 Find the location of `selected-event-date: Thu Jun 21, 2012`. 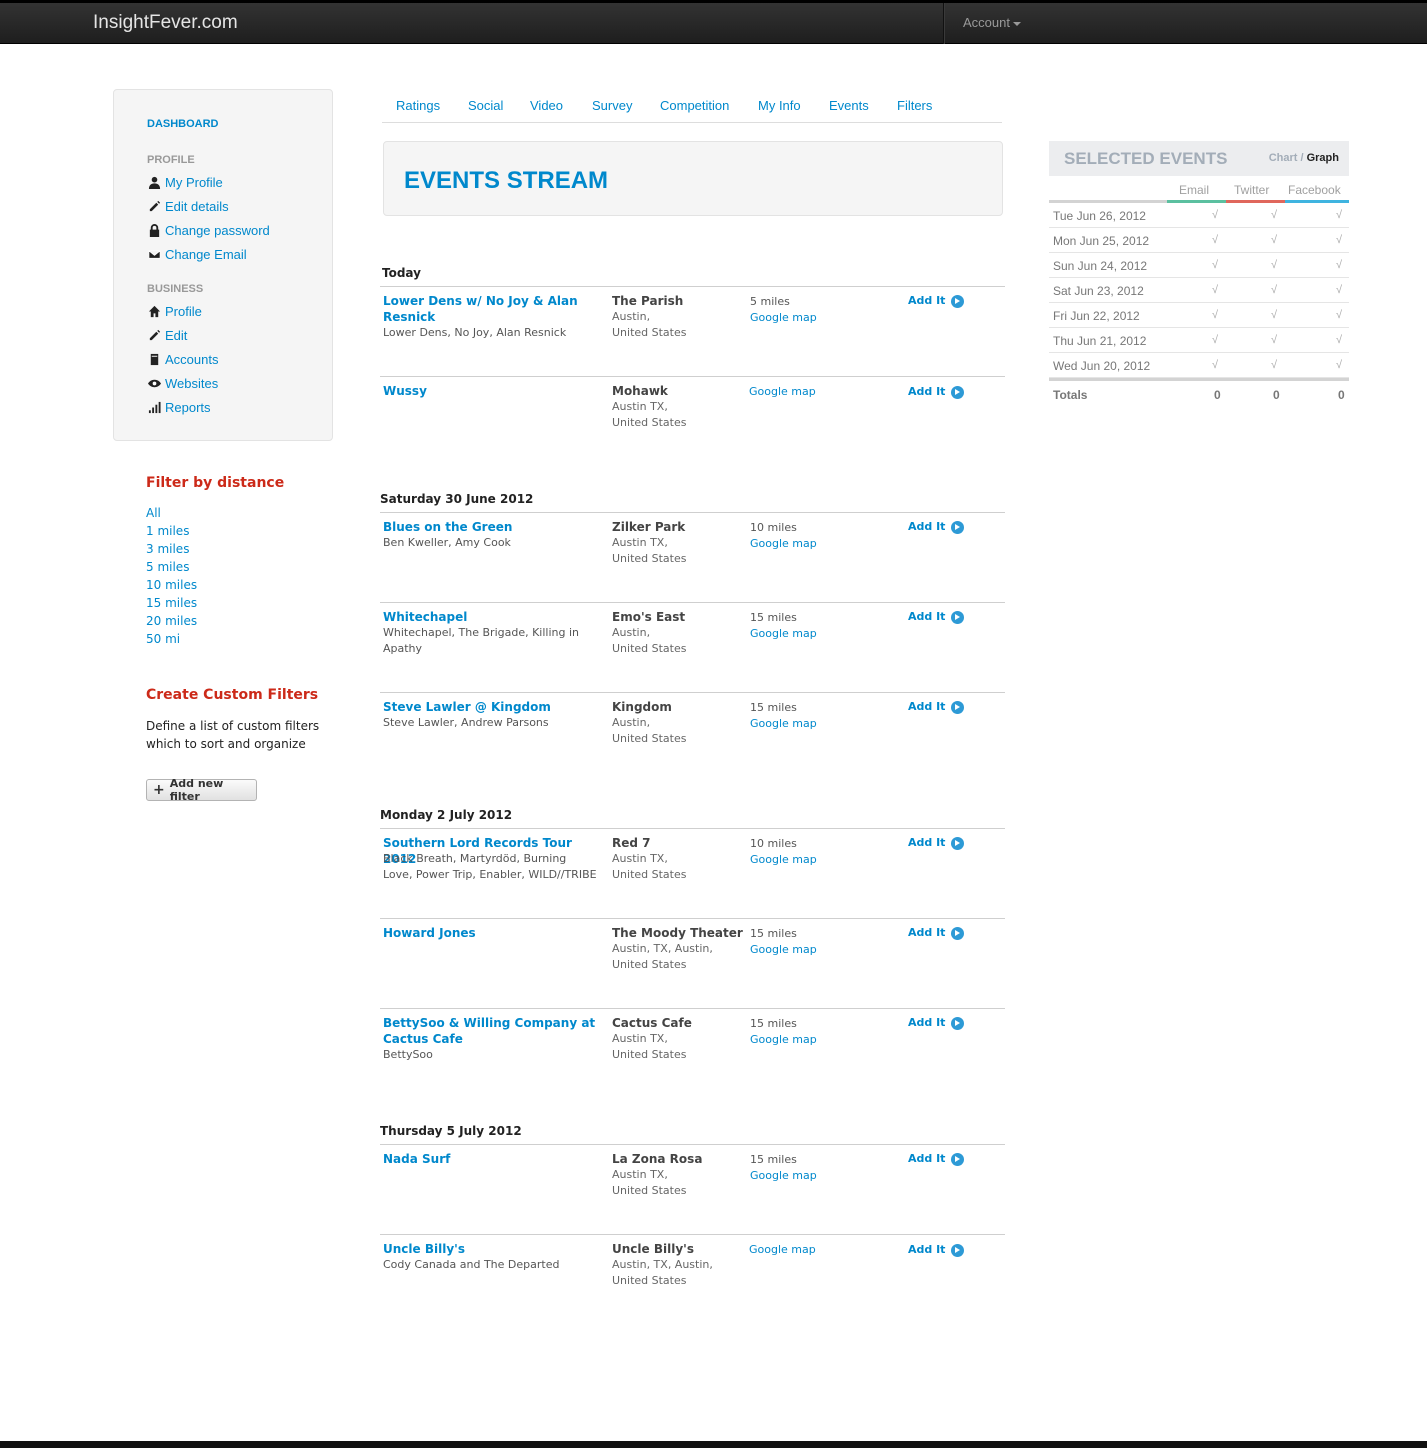

selected-event-date: Thu Jun 21, 2012 is located at coordinates (1100, 341).